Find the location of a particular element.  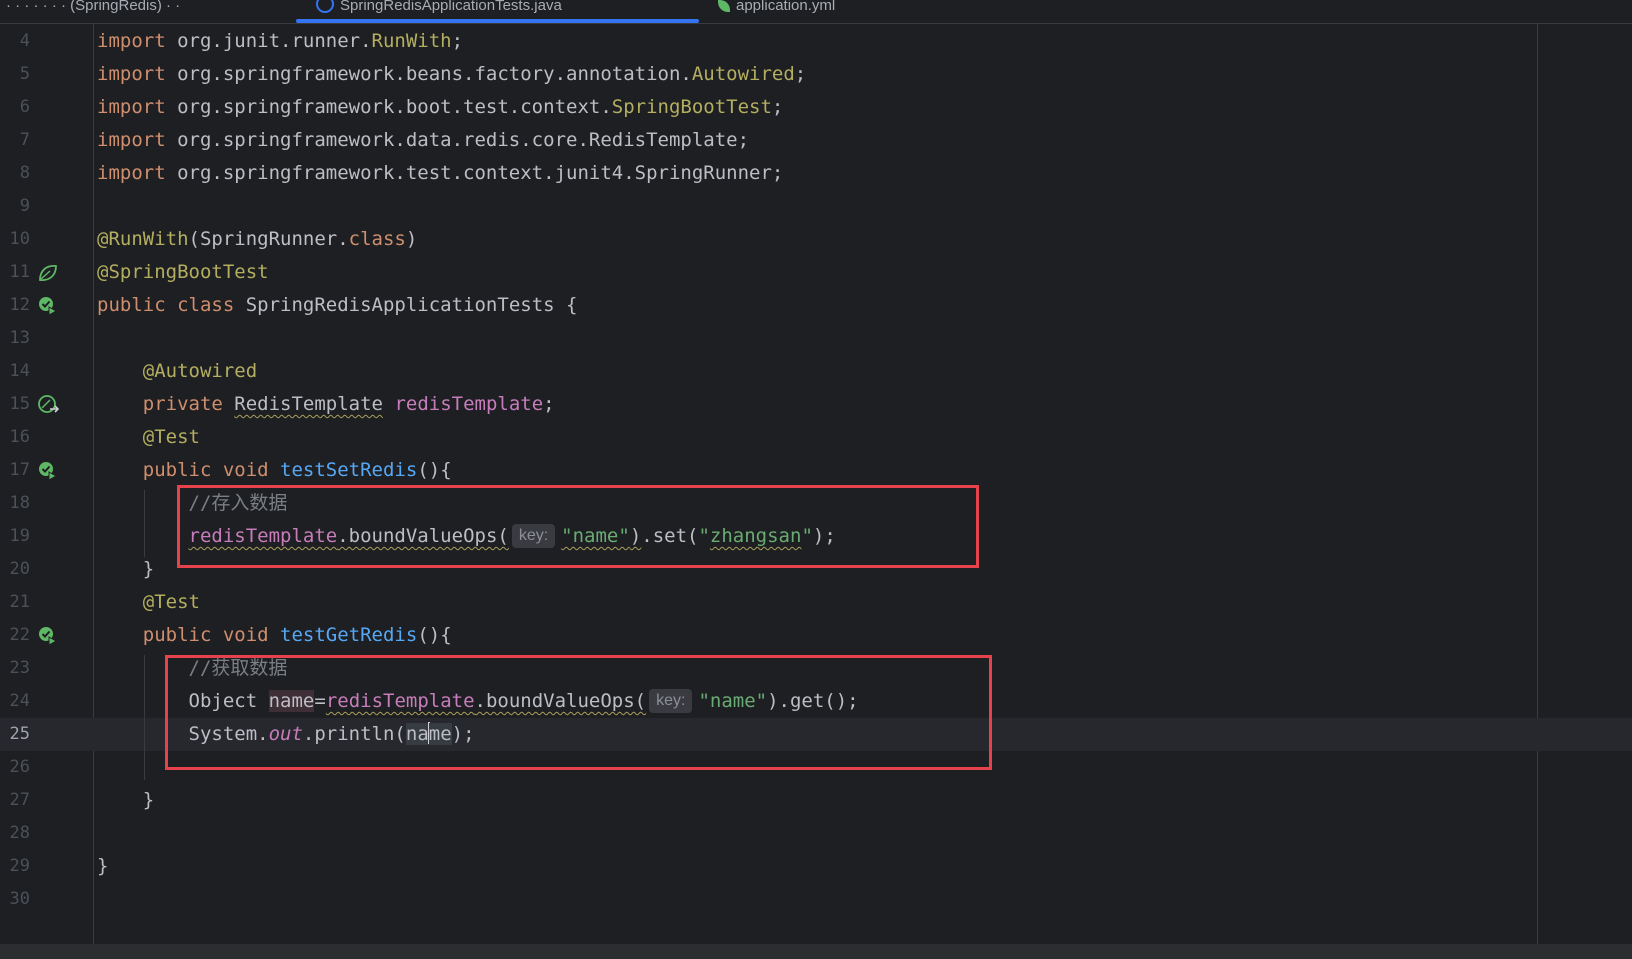

code-text: public void testGetRedis(){ is located at coordinates (274, 635).